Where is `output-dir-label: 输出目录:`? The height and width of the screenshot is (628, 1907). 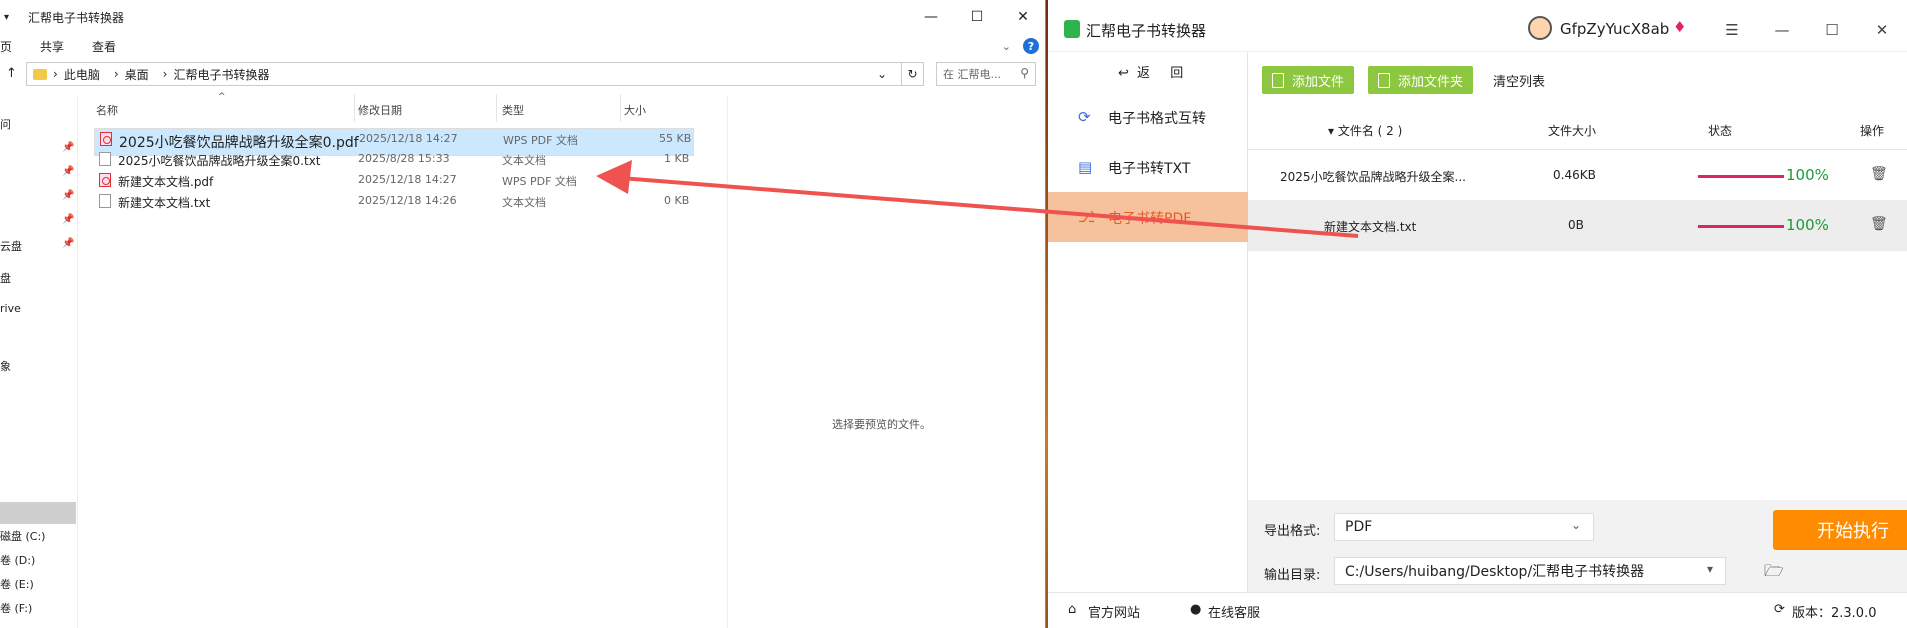 output-dir-label: 输出目录: is located at coordinates (1292, 575).